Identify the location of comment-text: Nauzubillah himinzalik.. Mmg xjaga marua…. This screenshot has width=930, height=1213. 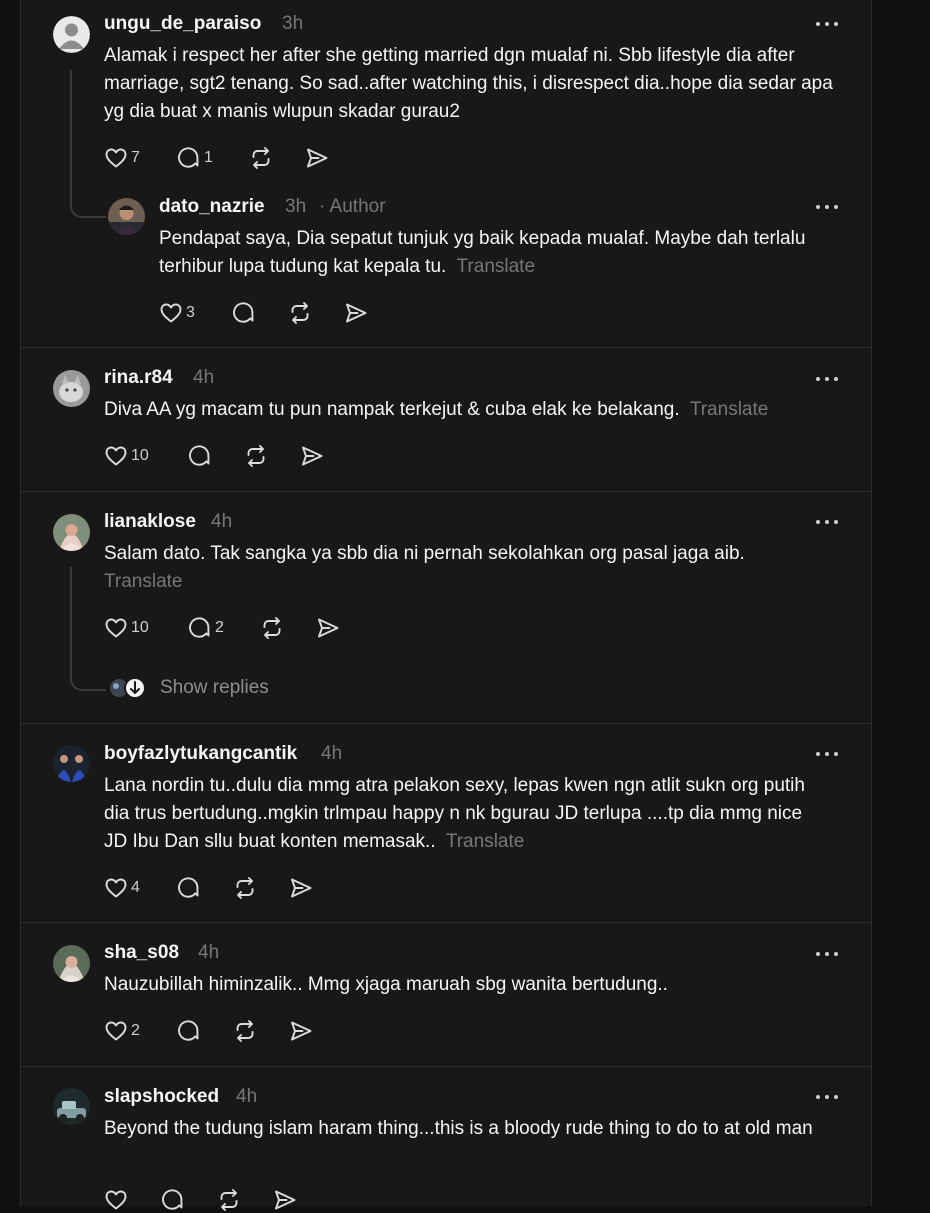
(386, 984).